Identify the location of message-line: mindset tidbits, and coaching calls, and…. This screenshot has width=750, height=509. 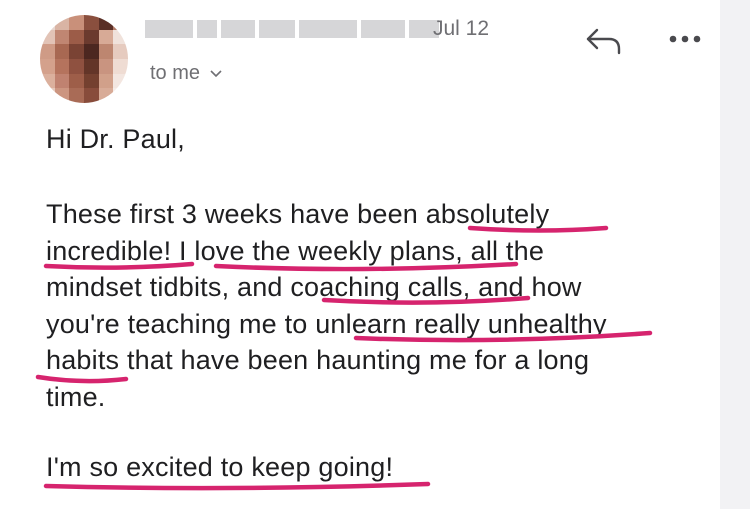
(314, 287).